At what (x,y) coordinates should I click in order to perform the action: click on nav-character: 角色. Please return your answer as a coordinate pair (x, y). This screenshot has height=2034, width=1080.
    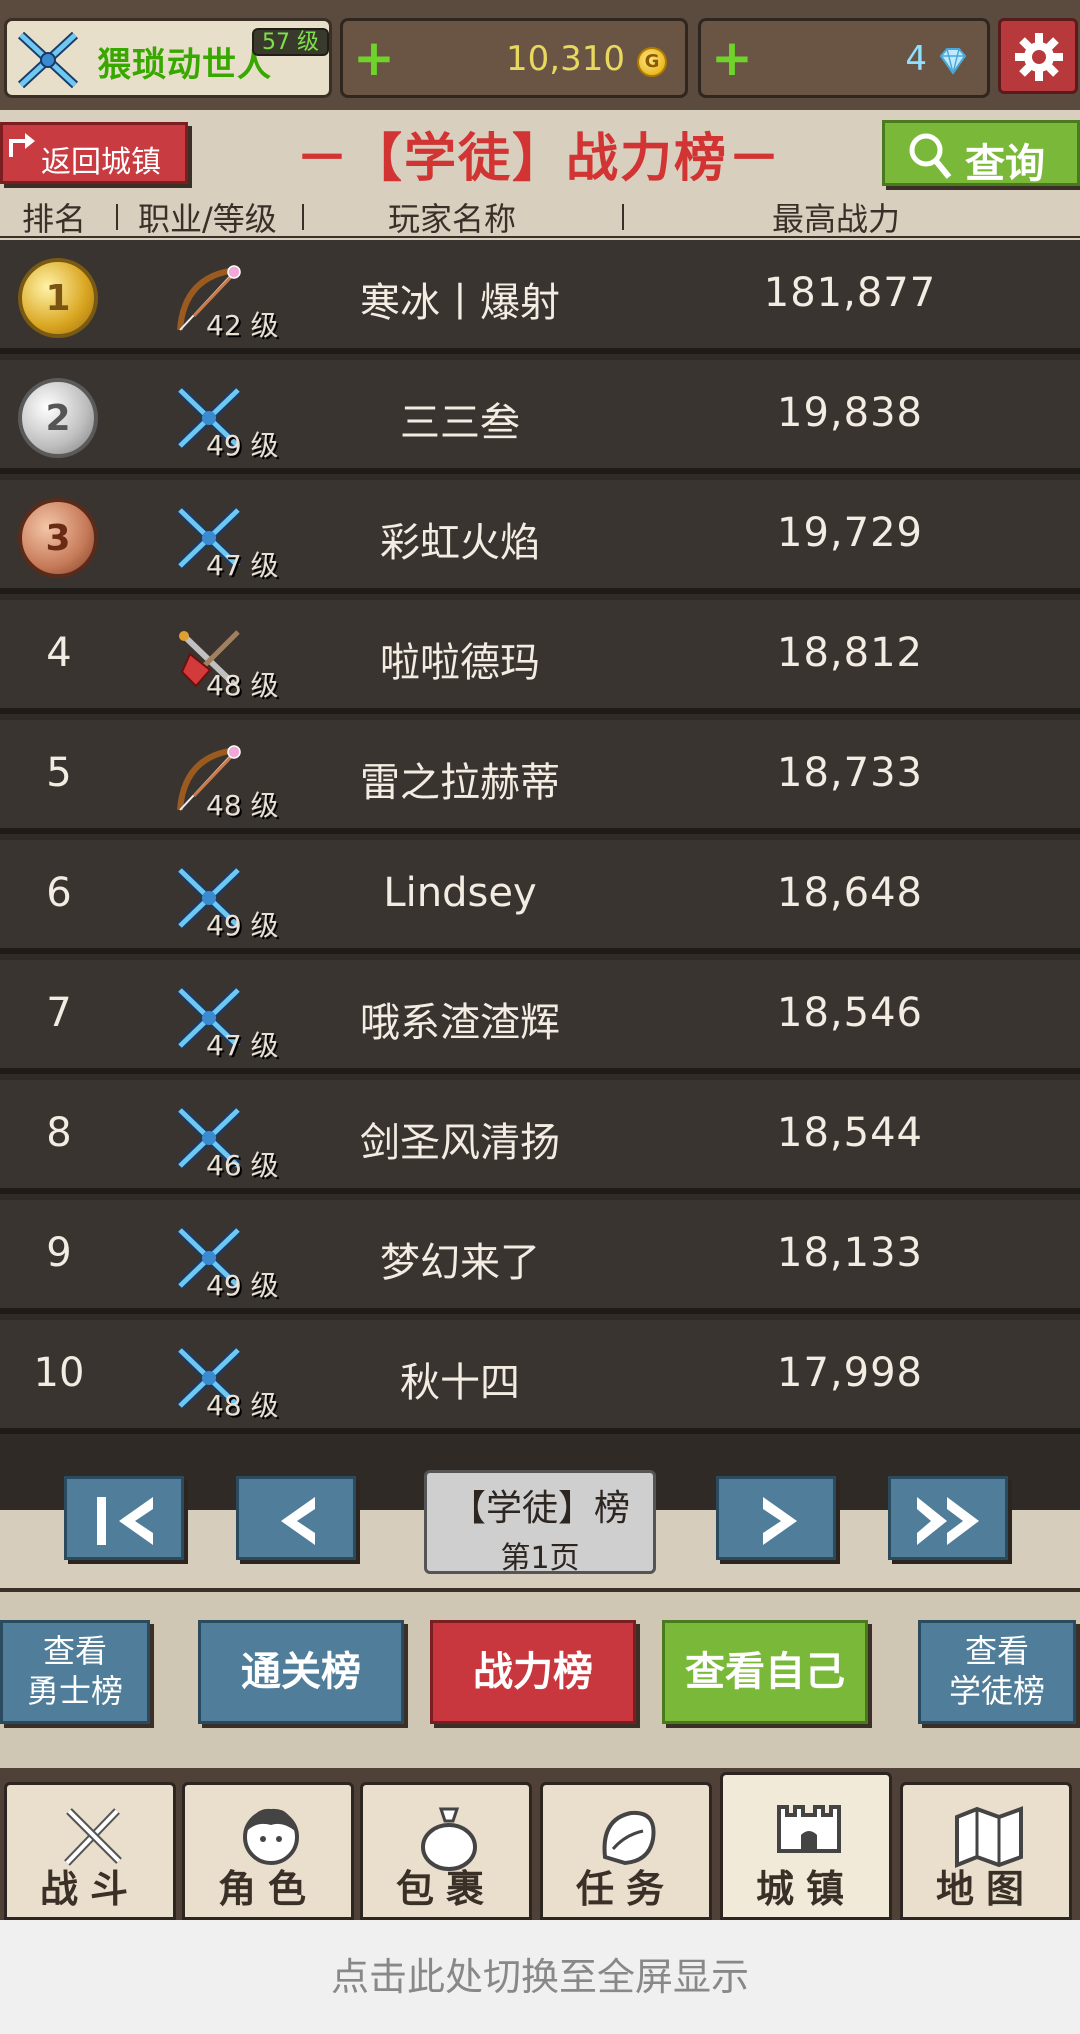
    Looking at the image, I should click on (268, 1851).